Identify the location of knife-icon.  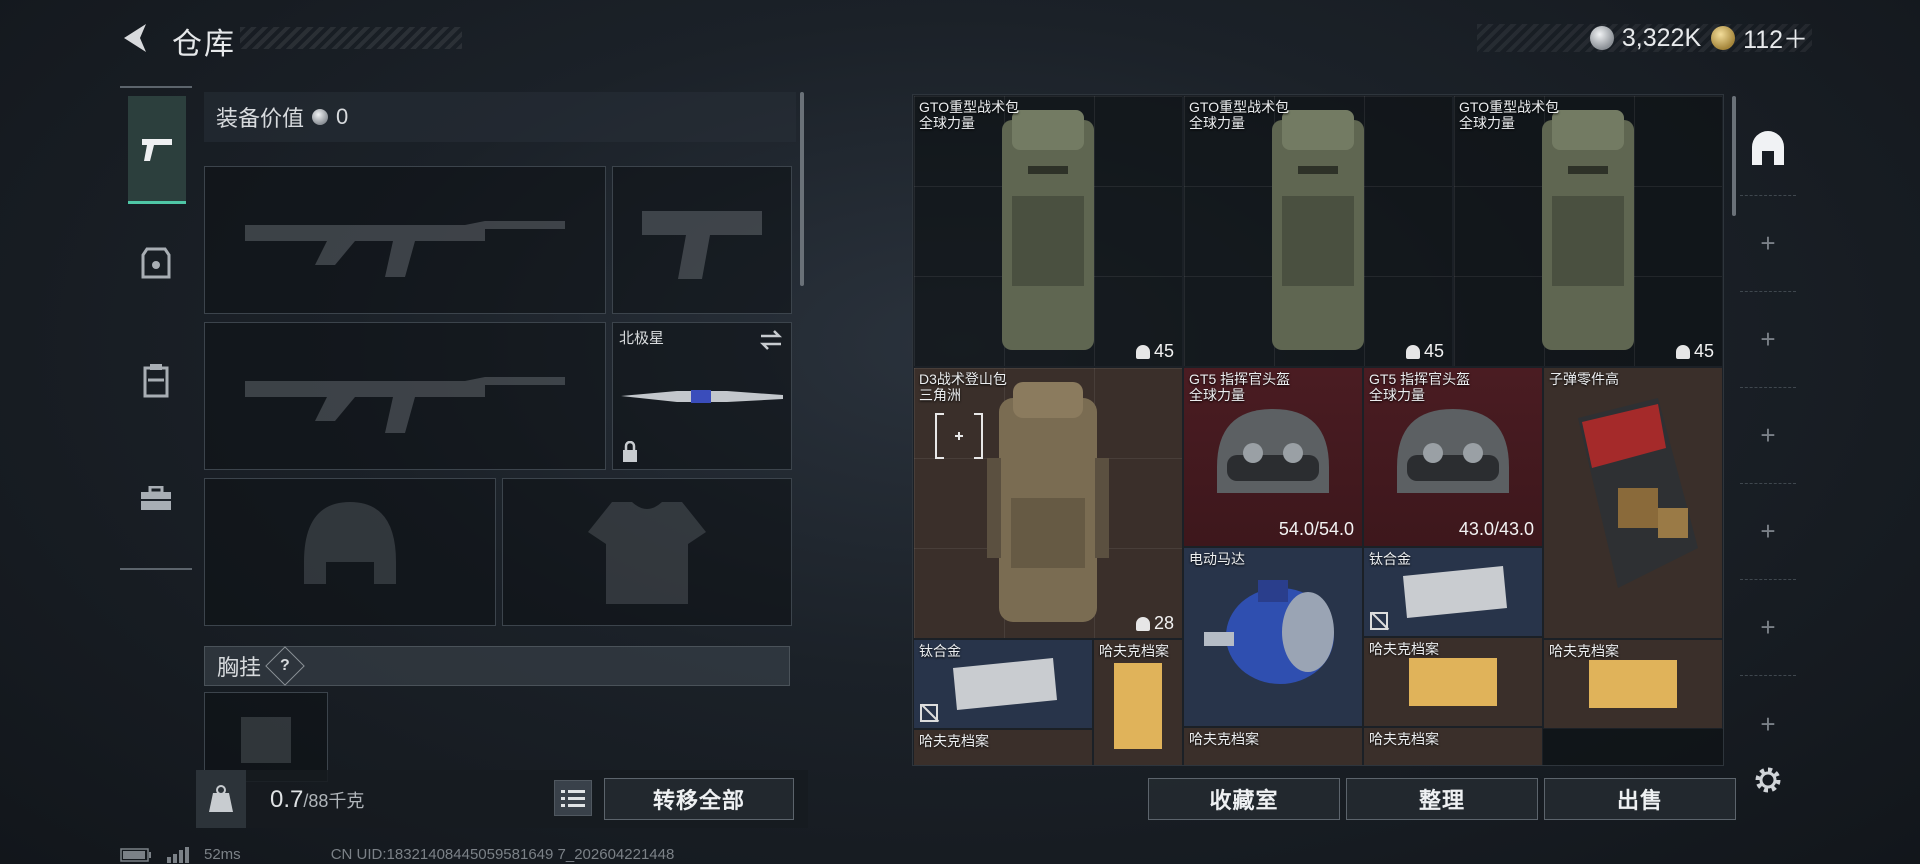
(702, 396).